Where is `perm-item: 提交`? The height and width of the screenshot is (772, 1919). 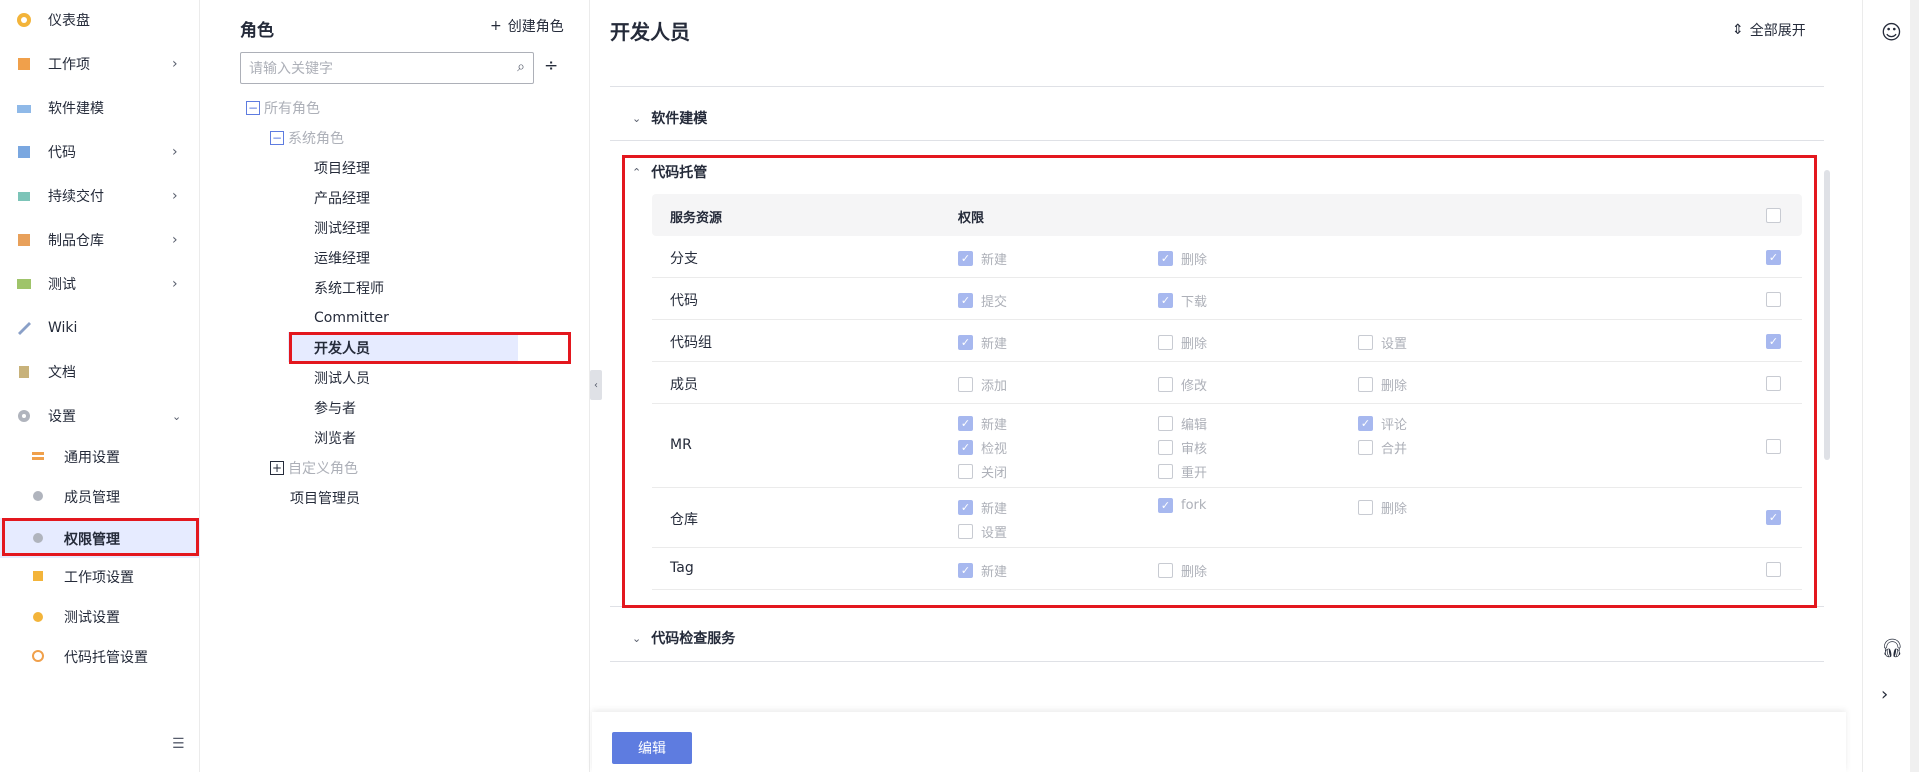 perm-item: 提交 is located at coordinates (982, 300).